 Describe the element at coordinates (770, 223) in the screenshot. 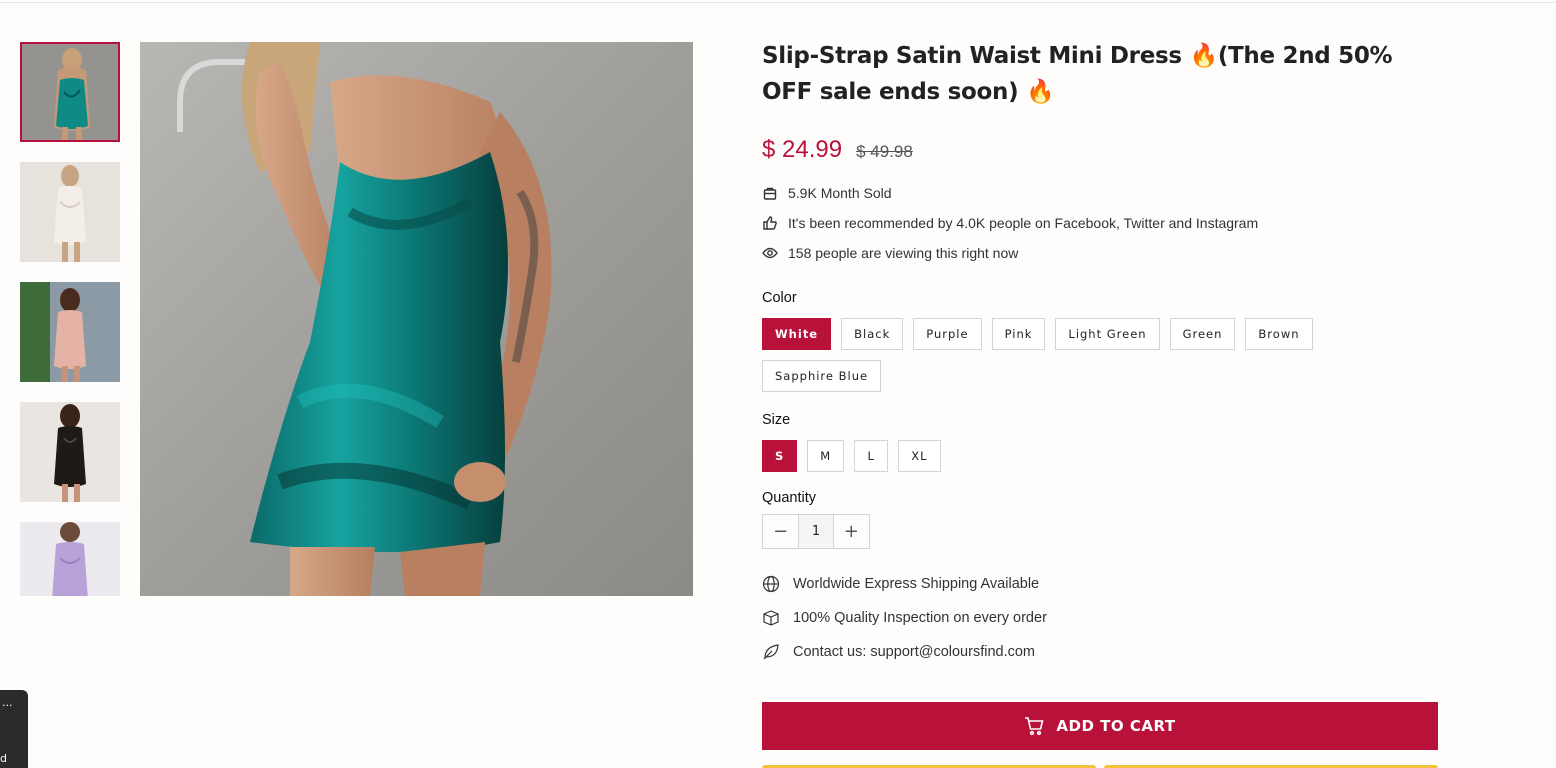

I see `thumbs-up-icon` at that location.